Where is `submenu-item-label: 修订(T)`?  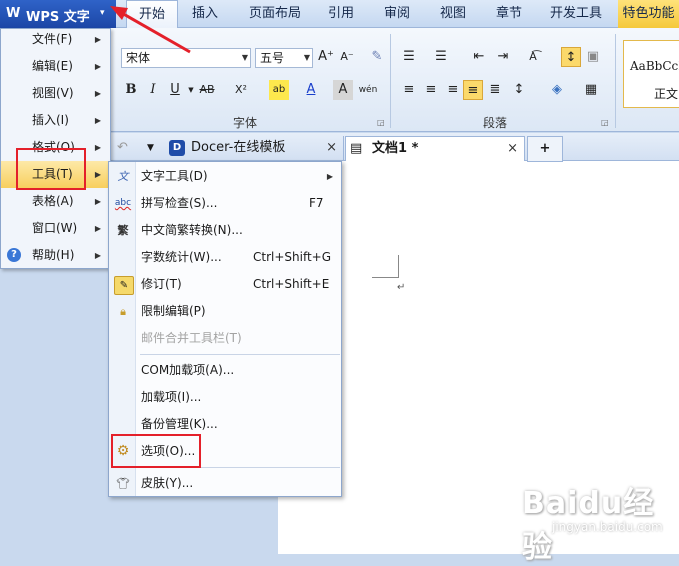
submenu-item-label: 修订(T) is located at coordinates (161, 284).